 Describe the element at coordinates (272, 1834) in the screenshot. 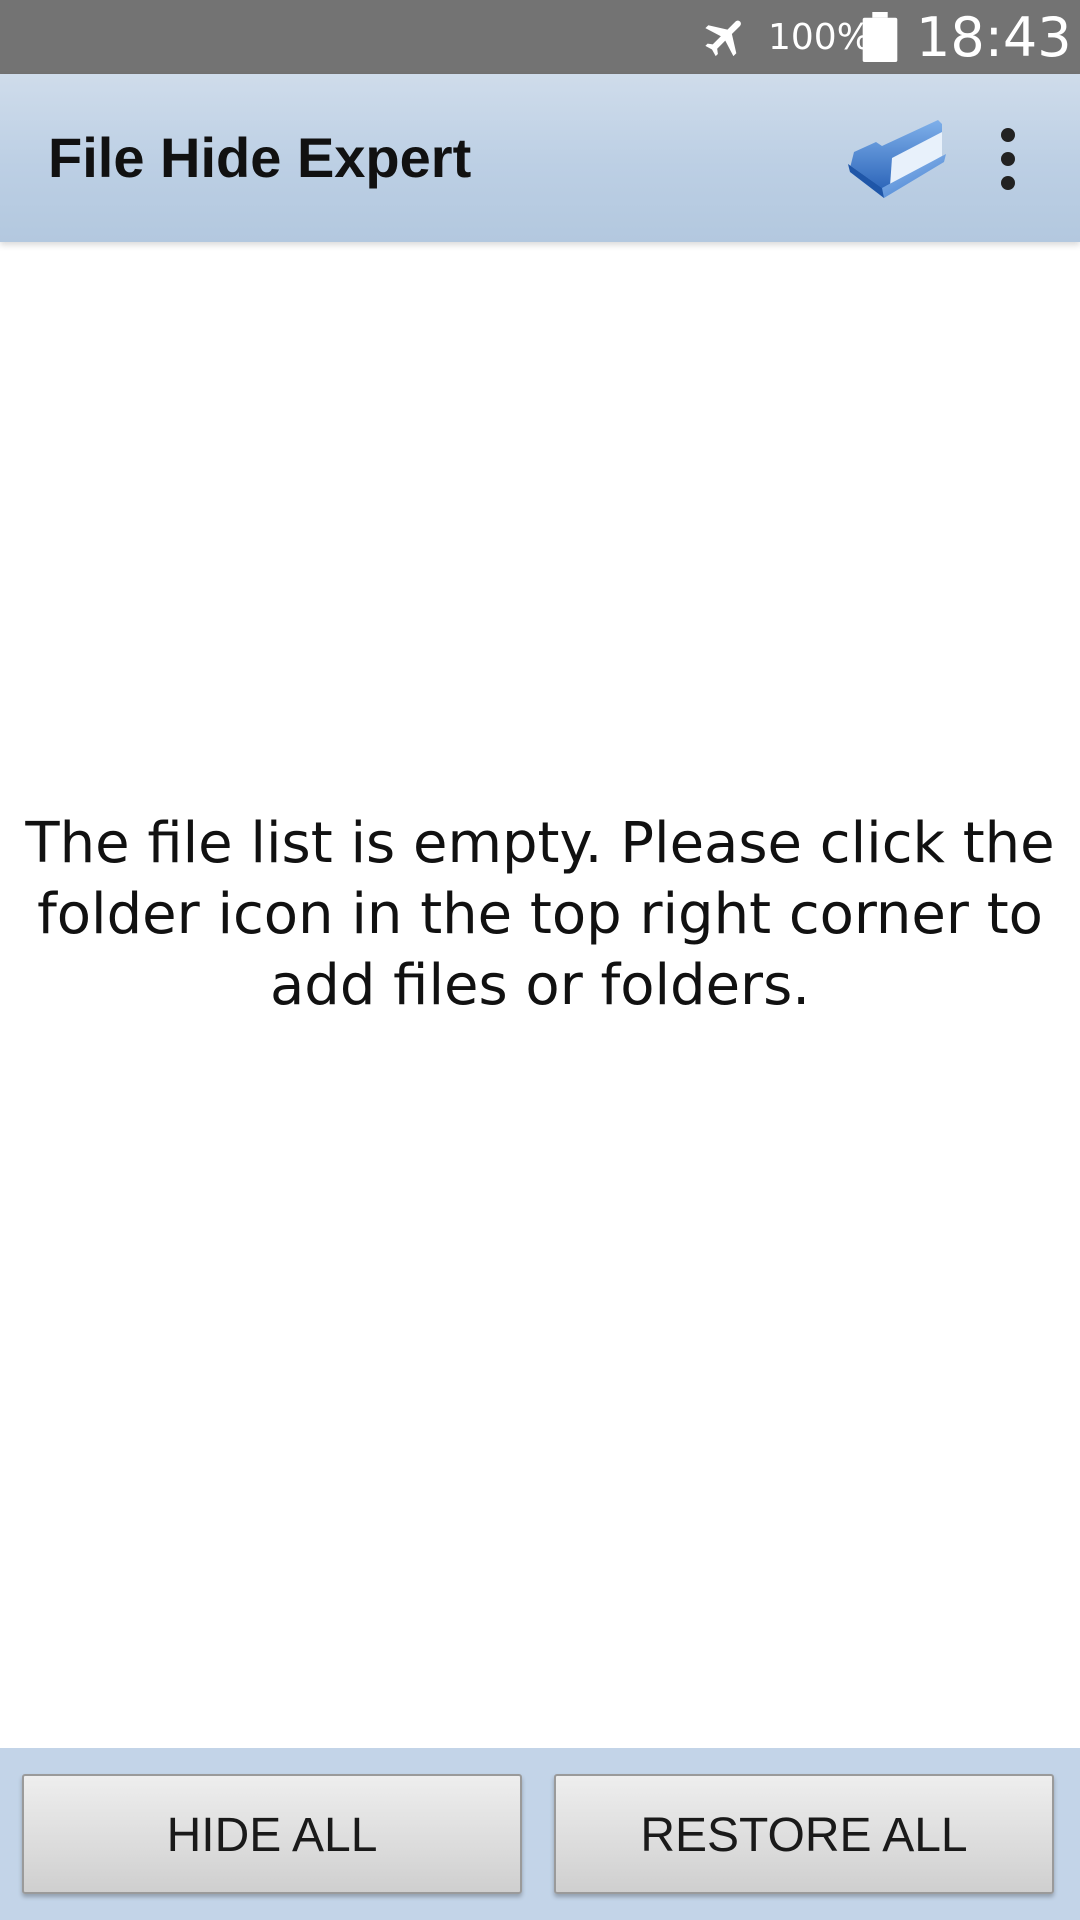

I see `hide-all-button: HIDE ALL` at that location.